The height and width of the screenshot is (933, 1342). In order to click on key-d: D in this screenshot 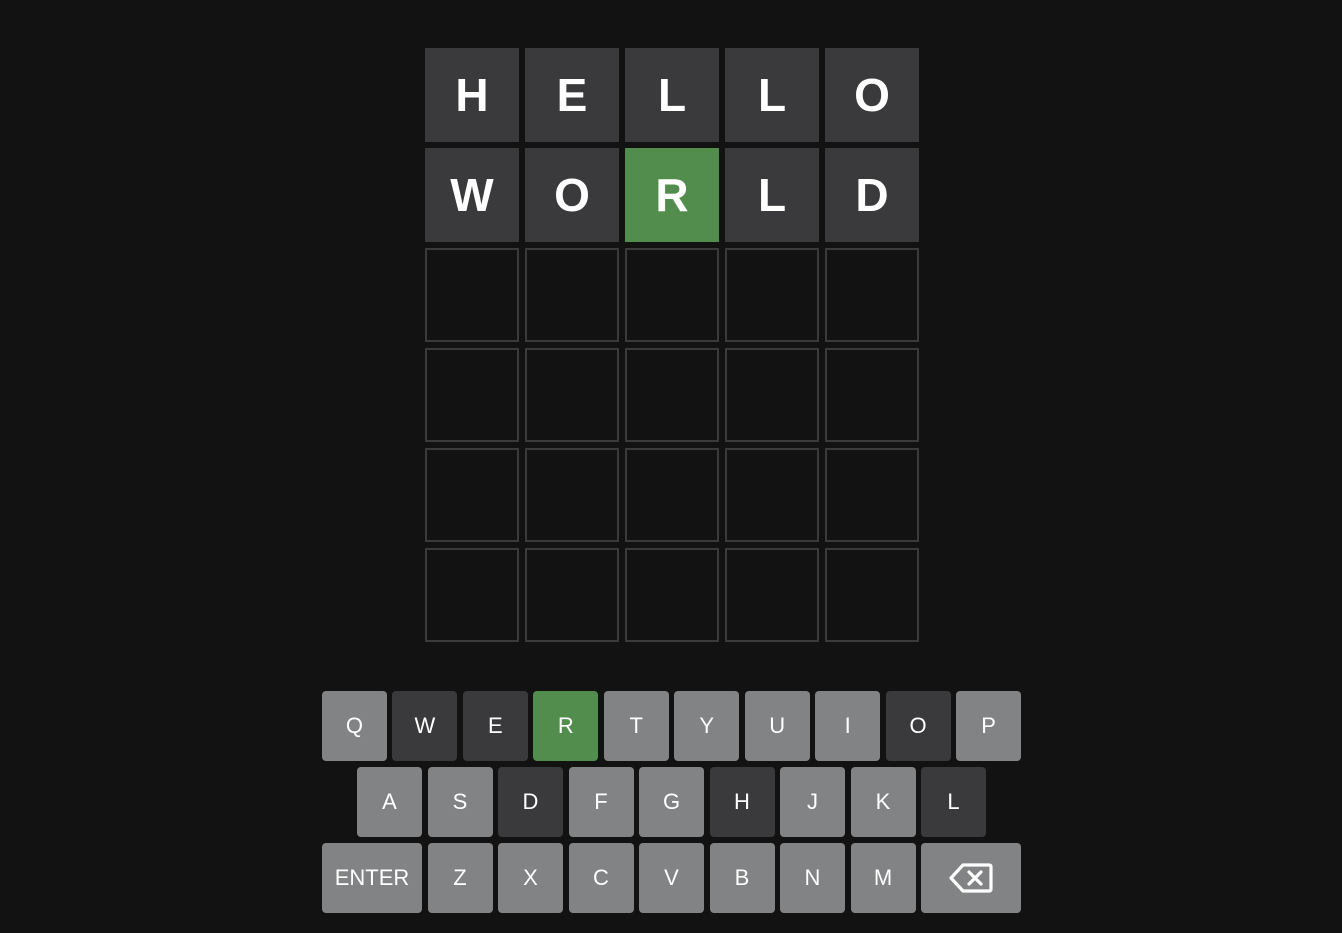, I will do `click(530, 802)`.